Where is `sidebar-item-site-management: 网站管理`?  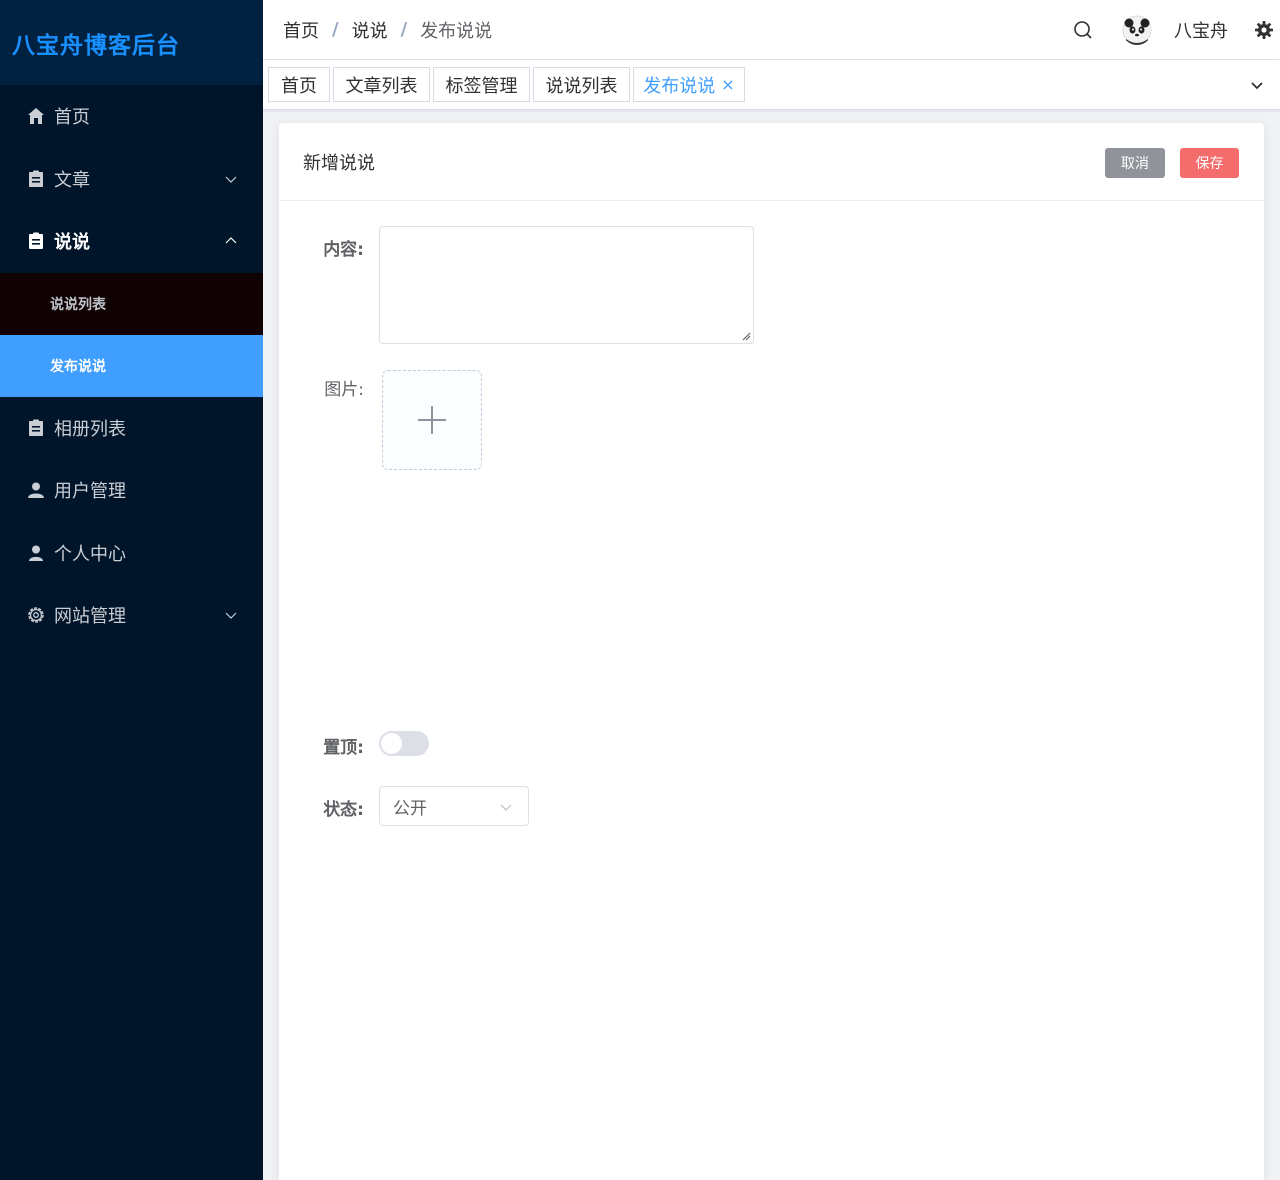
sidebar-item-site-management: 网站管理 is located at coordinates (131, 615).